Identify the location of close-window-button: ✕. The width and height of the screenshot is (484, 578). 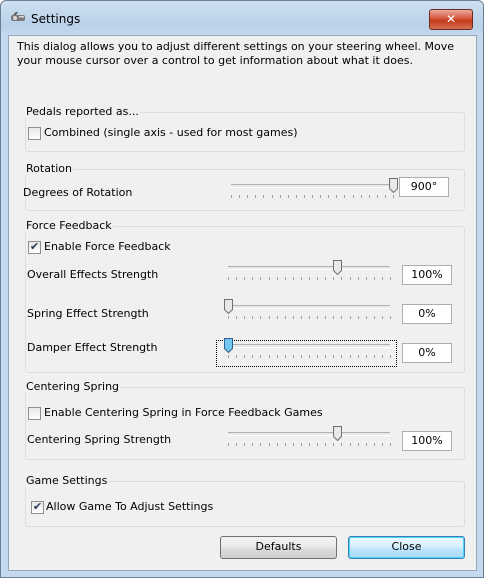
(451, 19).